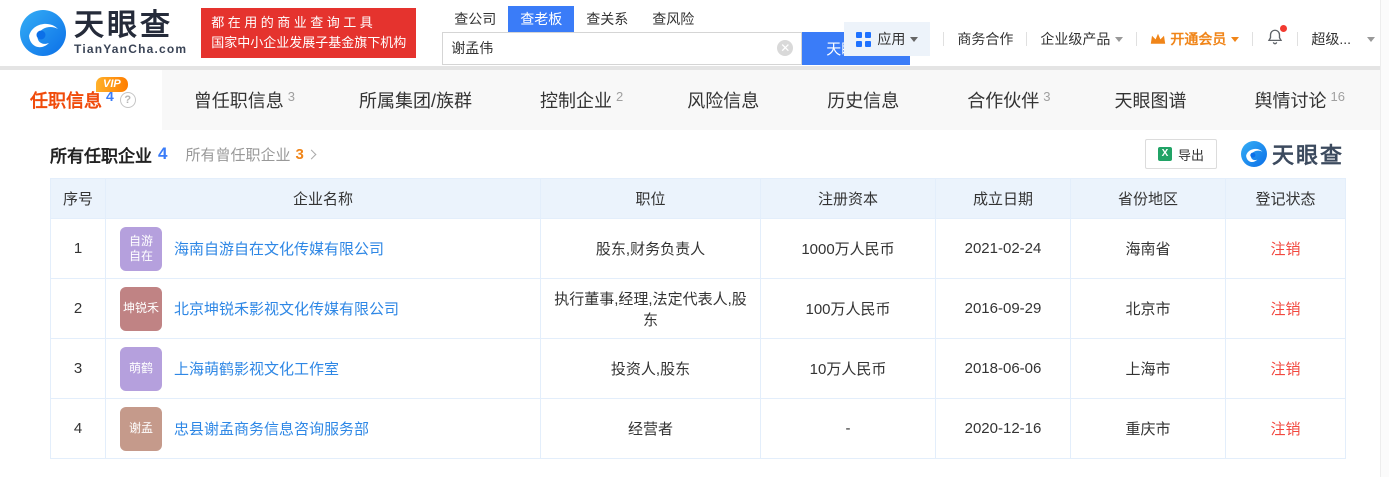 The image size is (1389, 477). What do you see at coordinates (1003, 428) in the screenshot?
I see `row-date: 2020-12-16` at bounding box center [1003, 428].